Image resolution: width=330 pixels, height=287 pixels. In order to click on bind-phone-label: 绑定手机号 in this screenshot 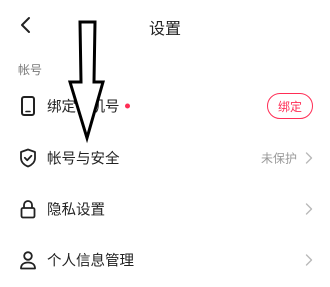, I will do `click(83, 107)`.